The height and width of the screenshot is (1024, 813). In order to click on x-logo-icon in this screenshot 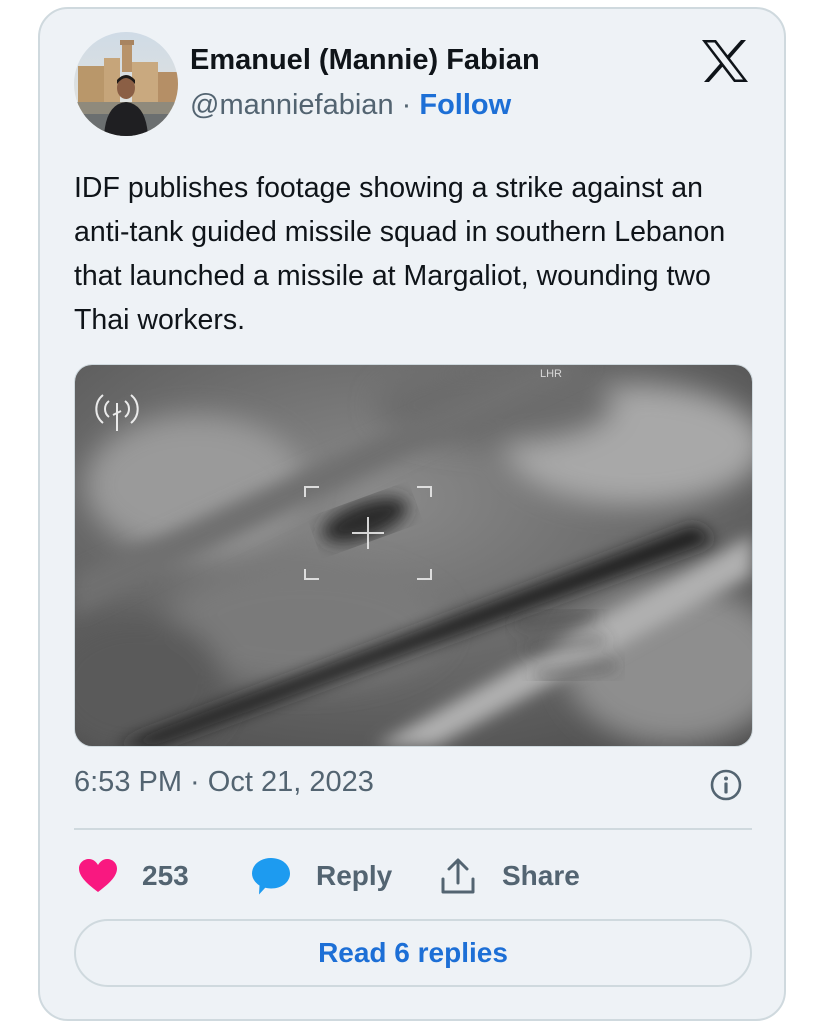, I will do `click(725, 61)`.